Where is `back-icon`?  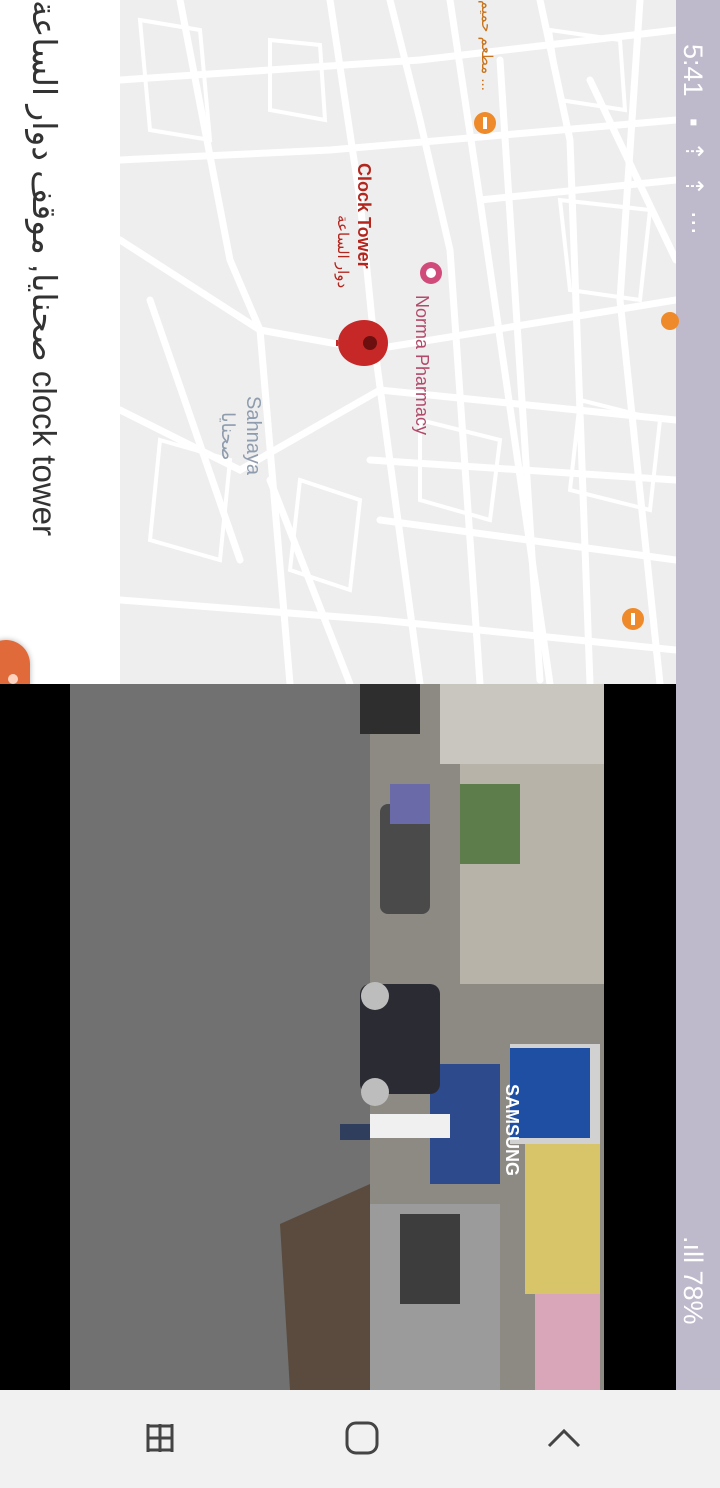 back-icon is located at coordinates (564, 1438).